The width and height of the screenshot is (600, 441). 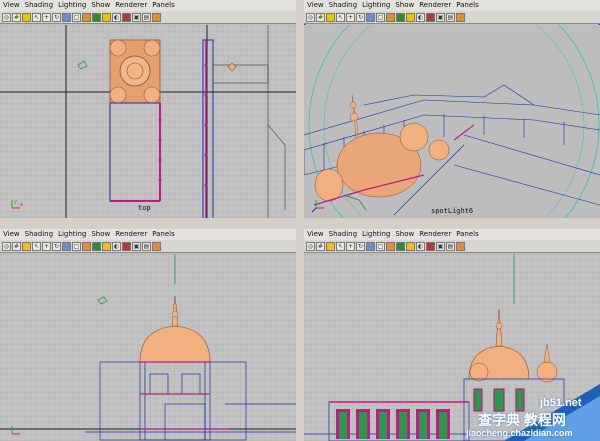 What do you see at coordinates (519, 433) in the screenshot?
I see `watermark-url: jiaocheng.chazidian.com` at bounding box center [519, 433].